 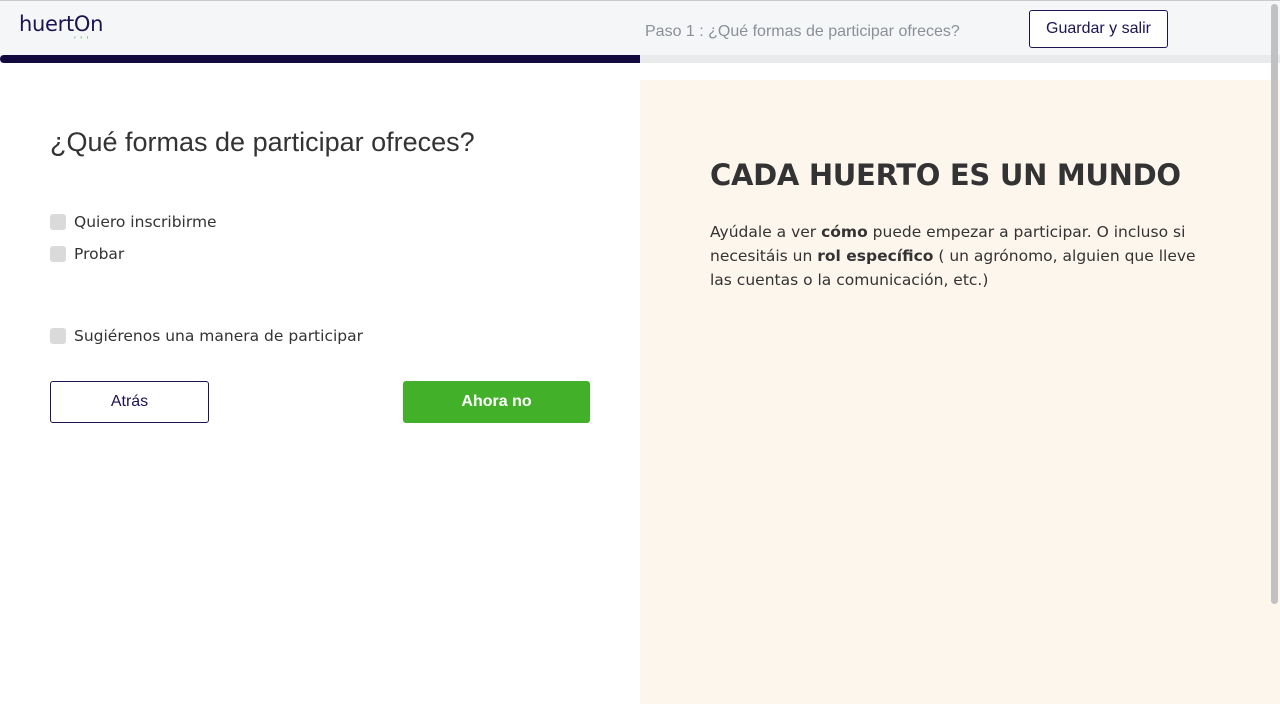 I want to click on save-and-exit-button: Guardar y salir, so click(x=1098, y=29).